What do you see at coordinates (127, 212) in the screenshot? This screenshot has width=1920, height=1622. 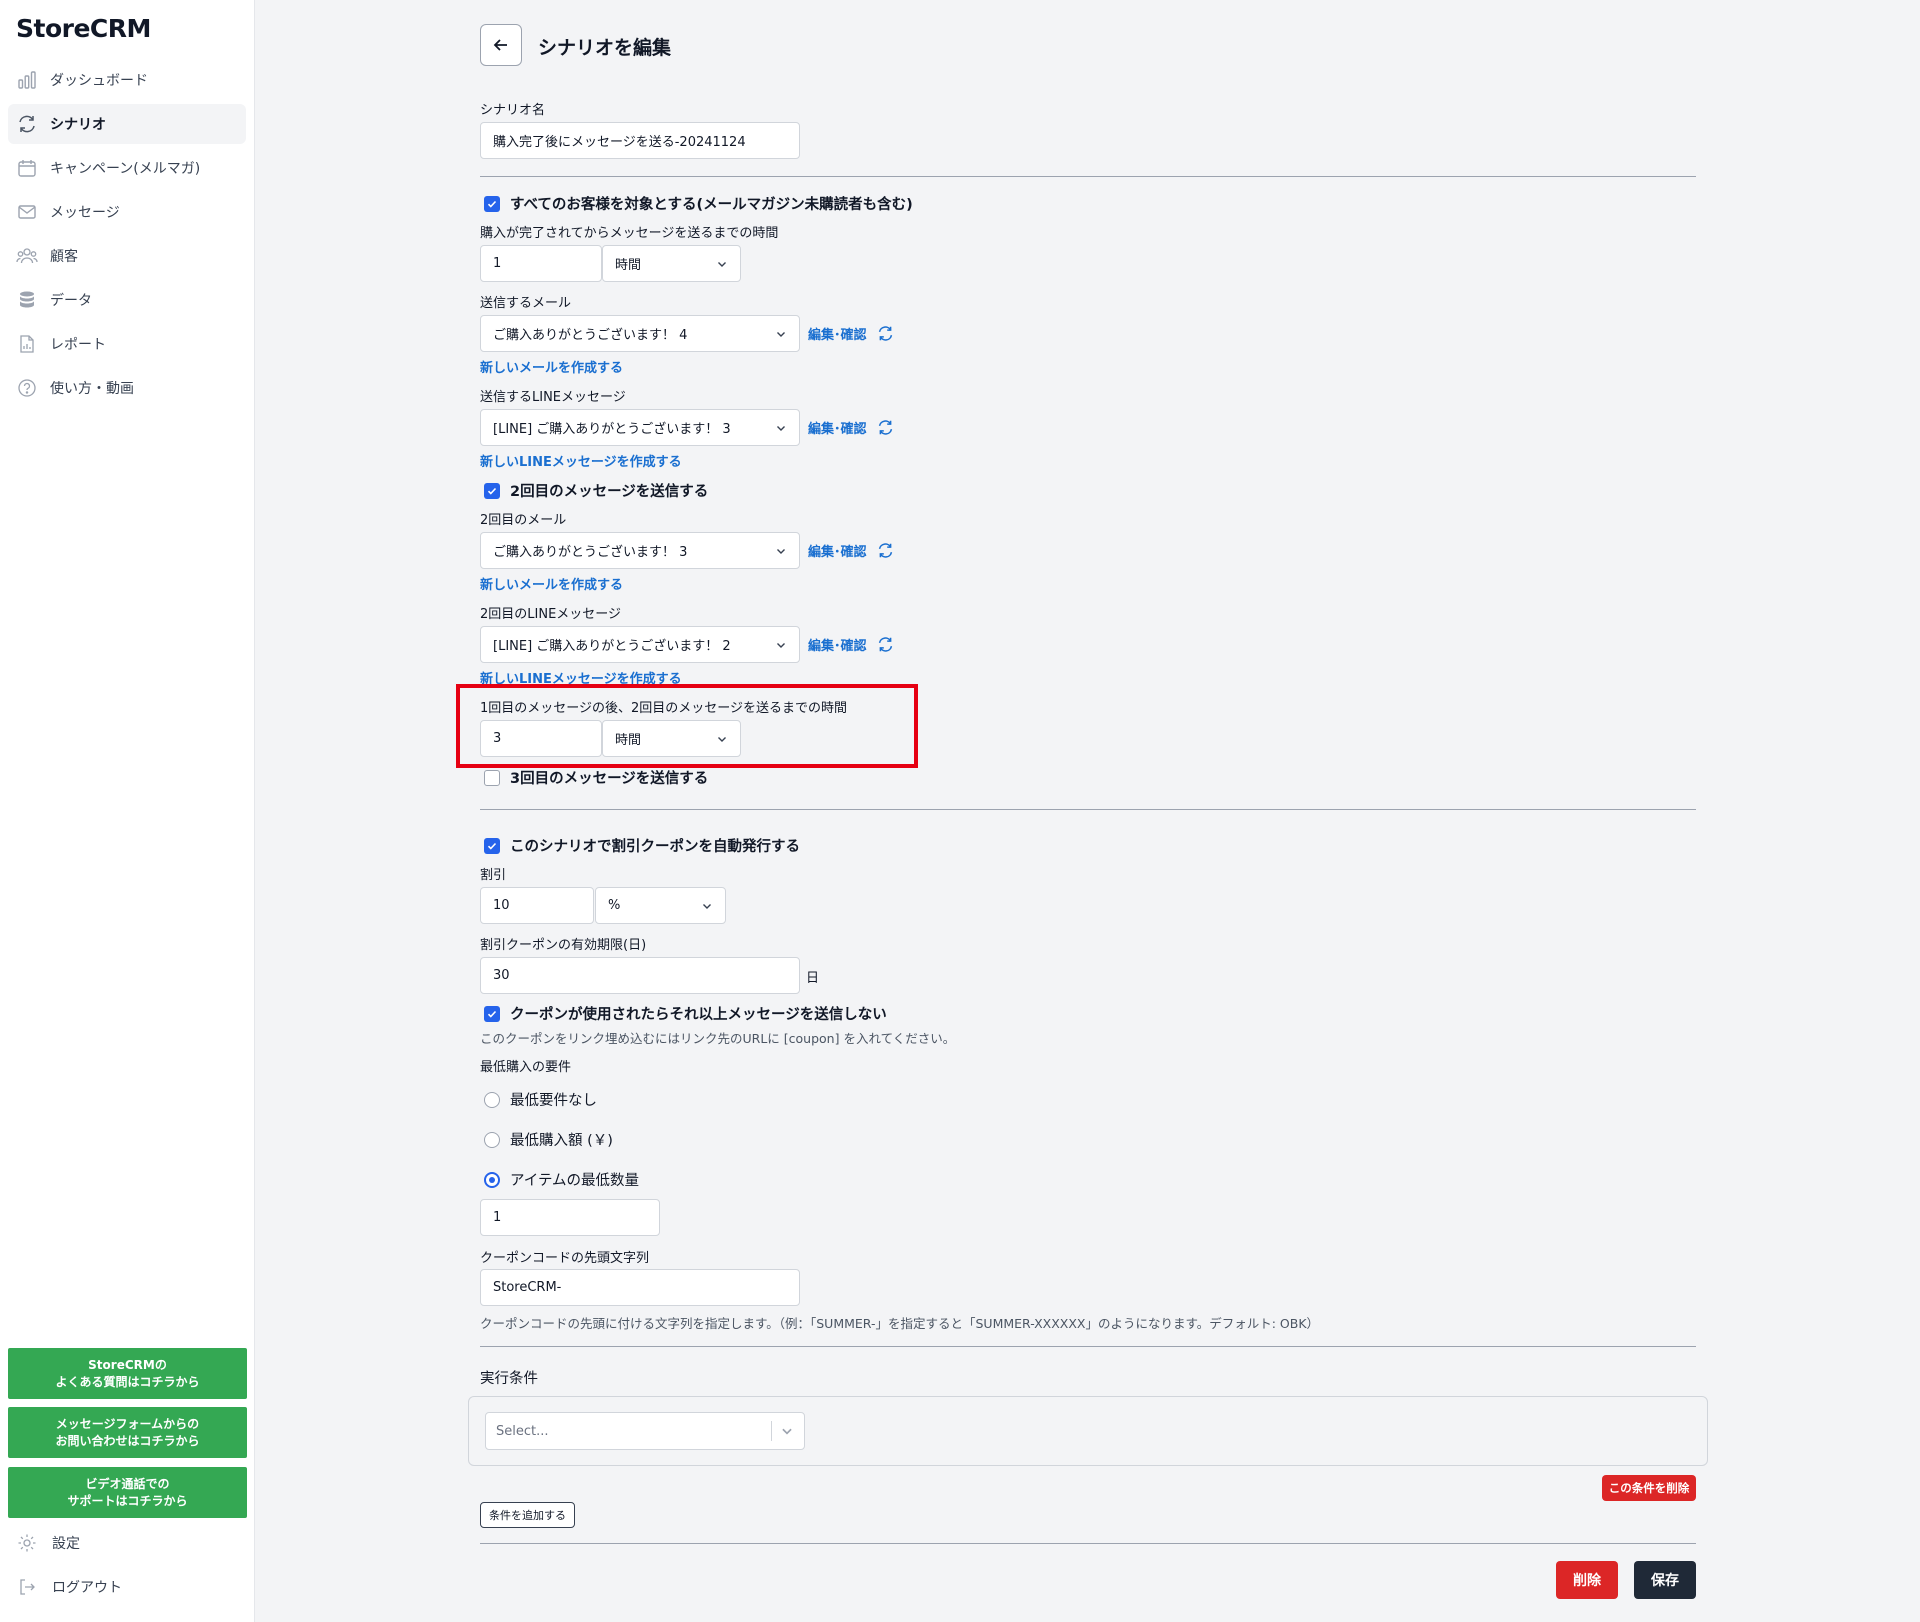 I see `sidebar-item-message: メッセージ` at bounding box center [127, 212].